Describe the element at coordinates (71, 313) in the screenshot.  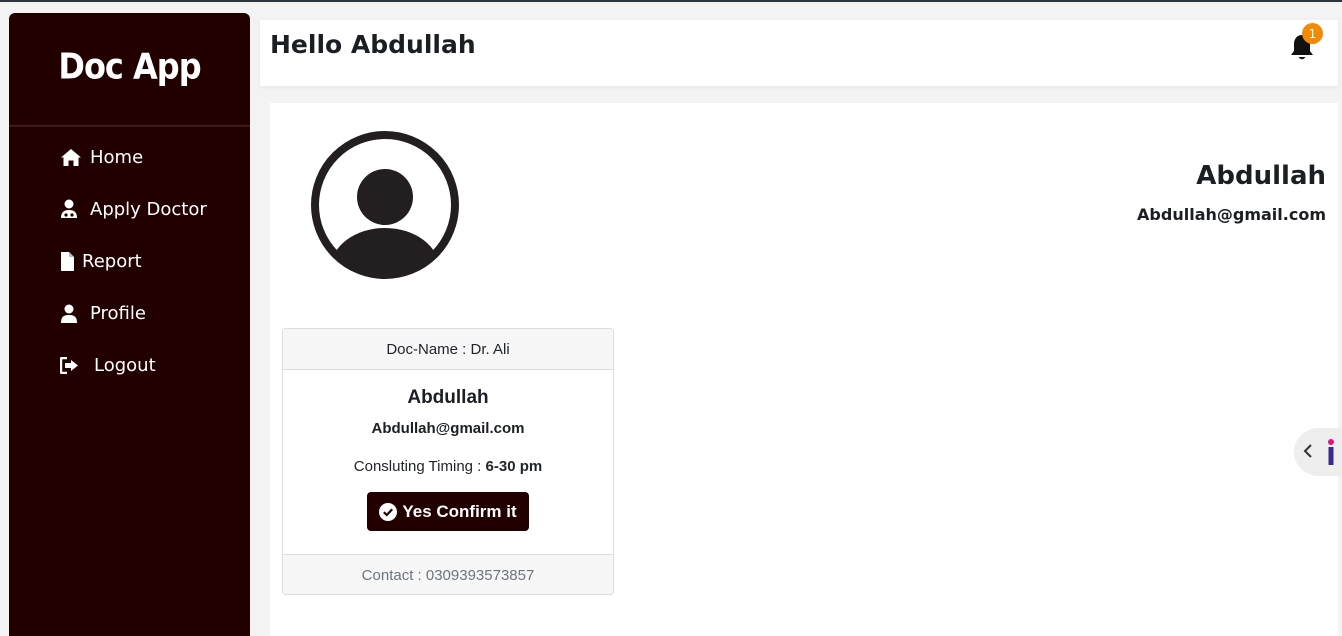
I see `user-icon` at that location.